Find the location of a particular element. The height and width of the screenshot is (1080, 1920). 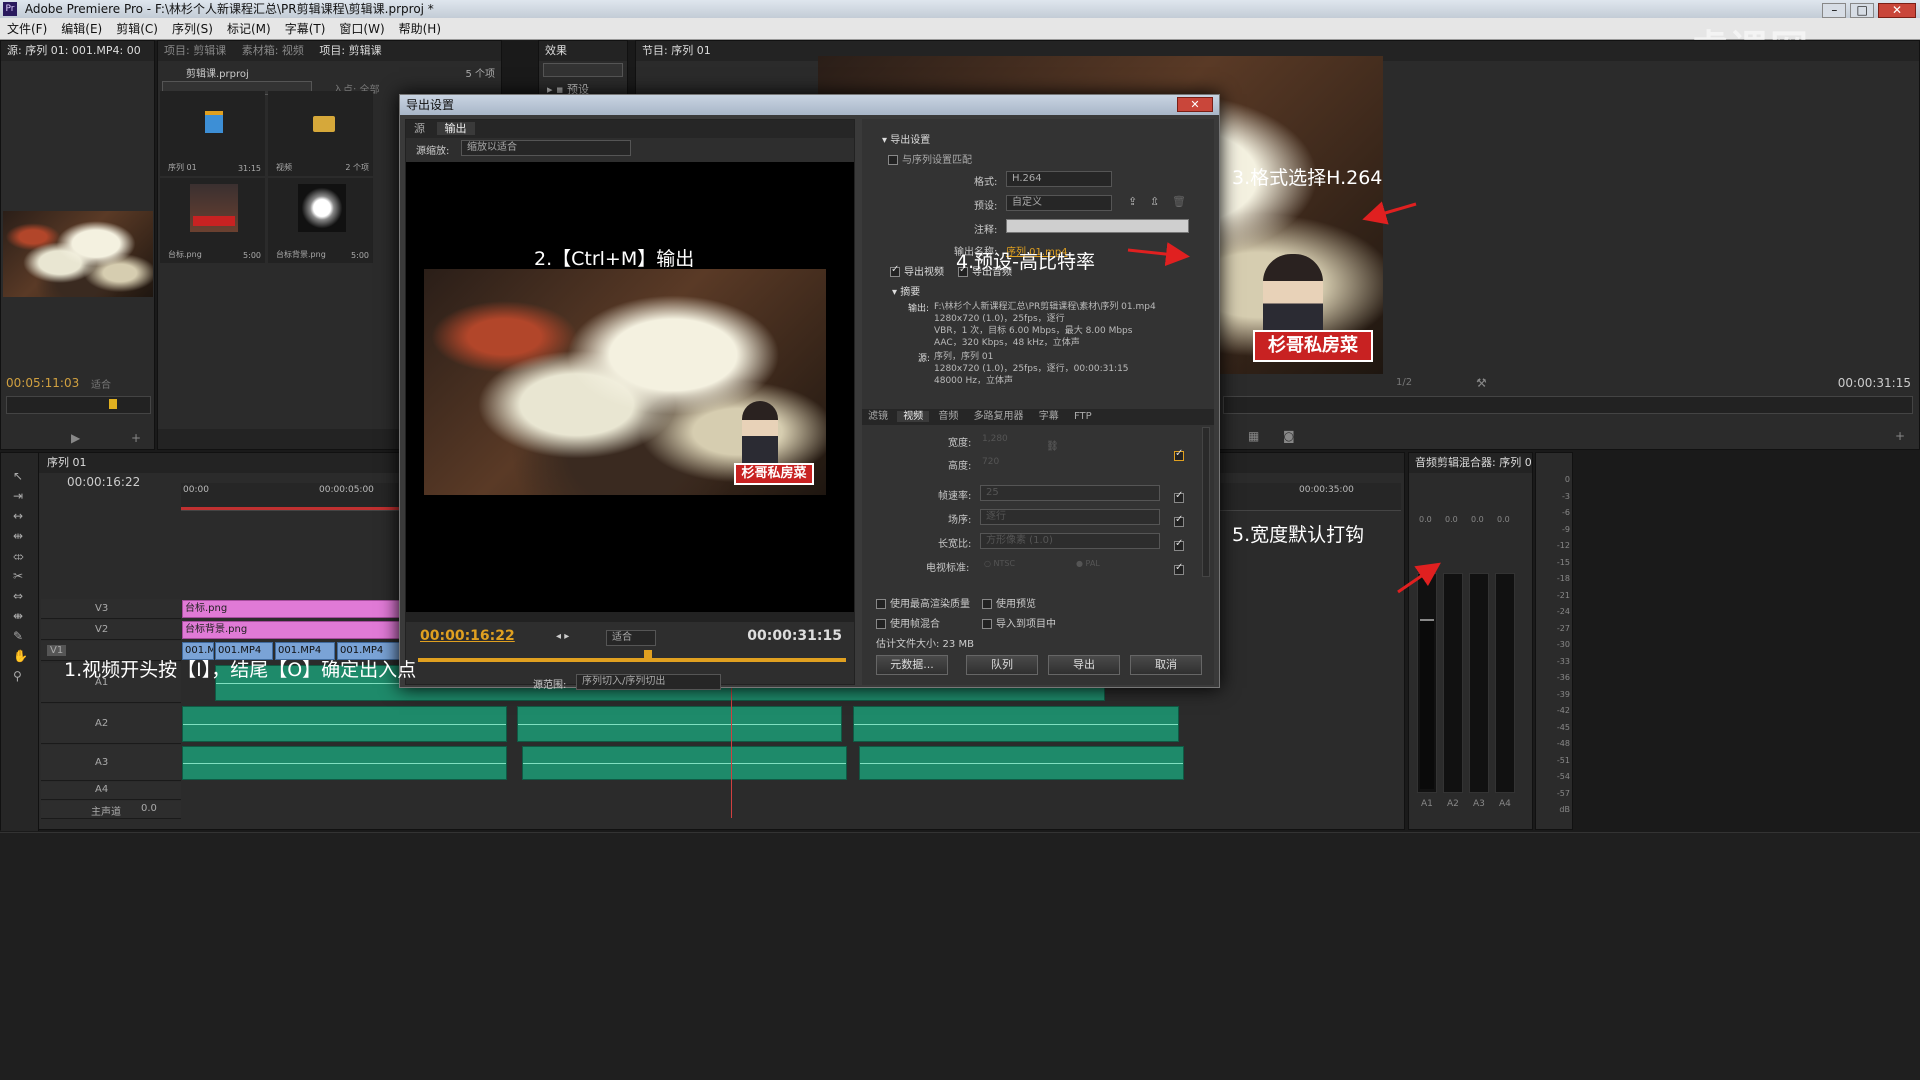

tab-project: 项目: 剪辑课 is located at coordinates (195, 50).